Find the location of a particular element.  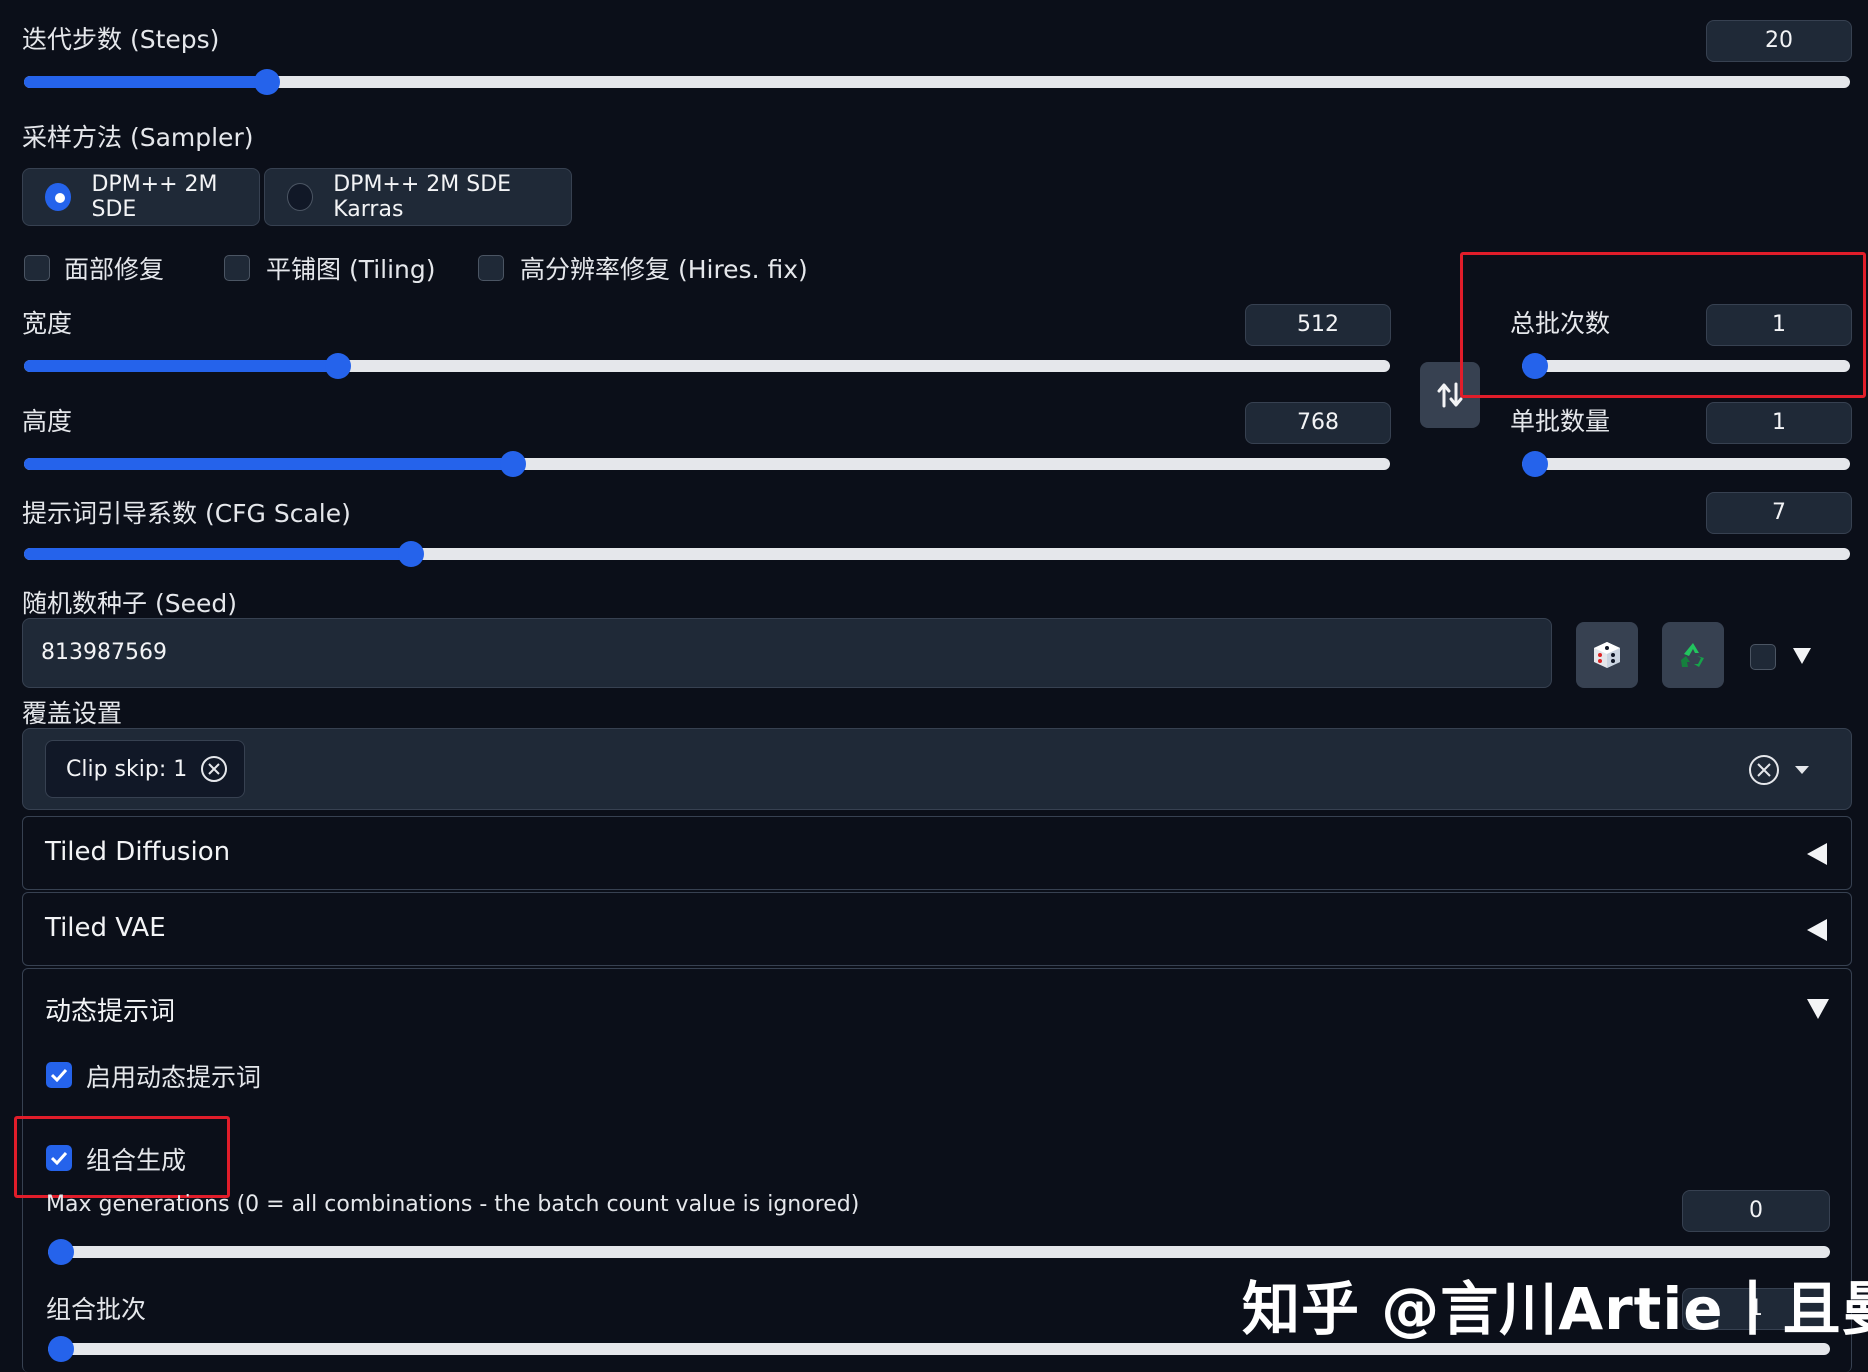

height-slider-thumb is located at coordinates (513, 464).